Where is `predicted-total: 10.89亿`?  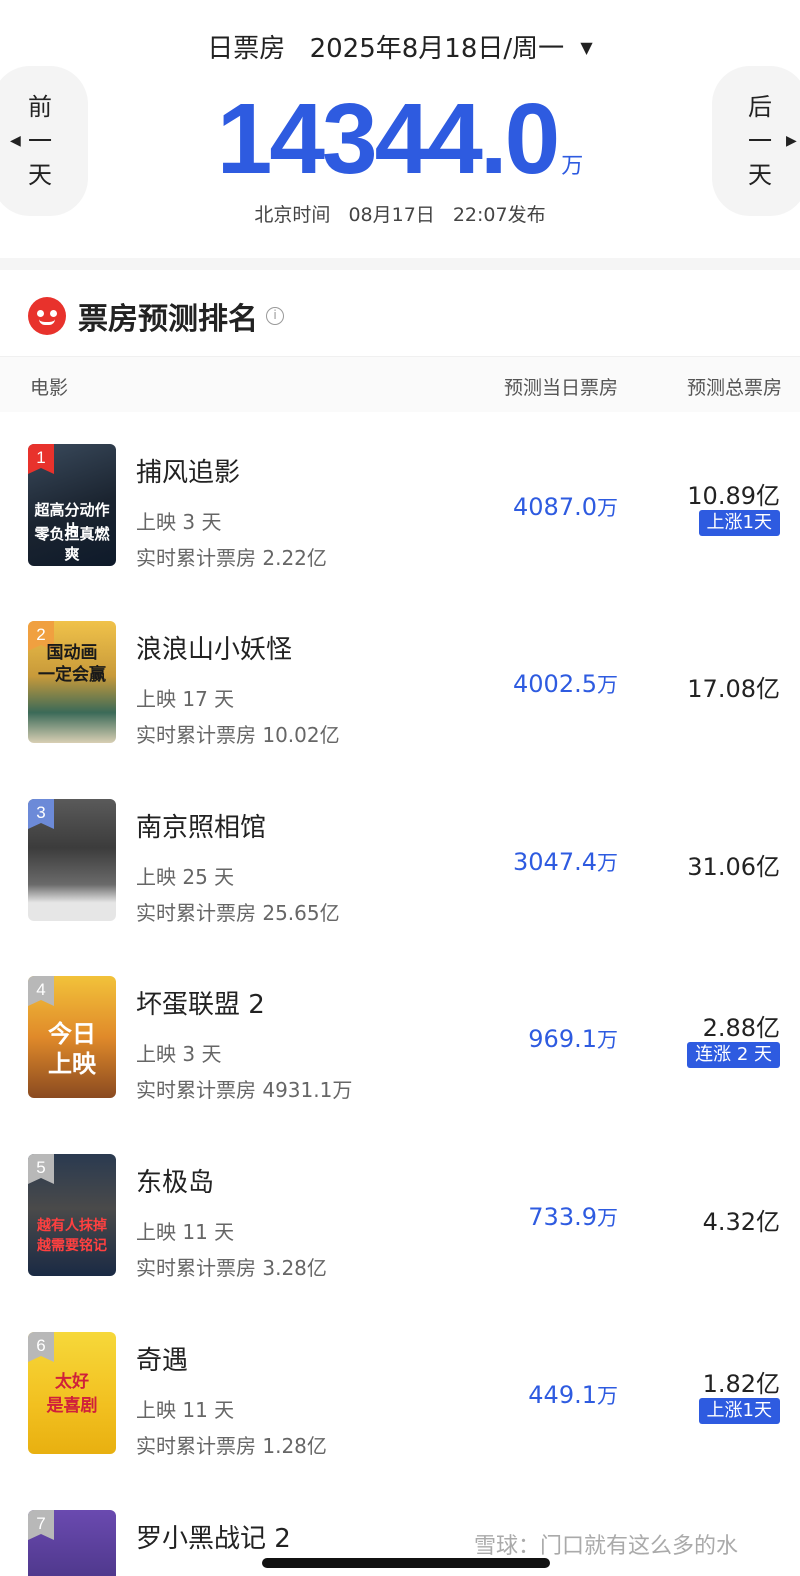 predicted-total: 10.89亿 is located at coordinates (733, 496).